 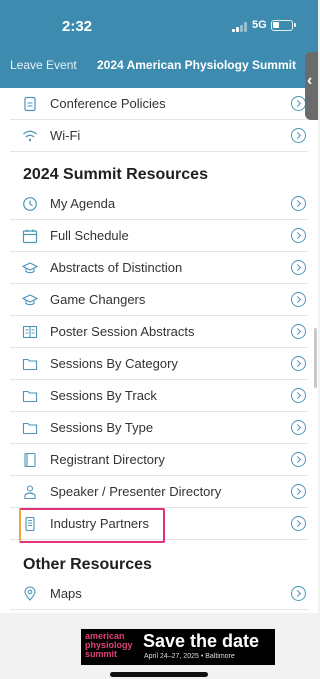 I want to click on list-item-label: Sessions By Track, so click(x=103, y=395).